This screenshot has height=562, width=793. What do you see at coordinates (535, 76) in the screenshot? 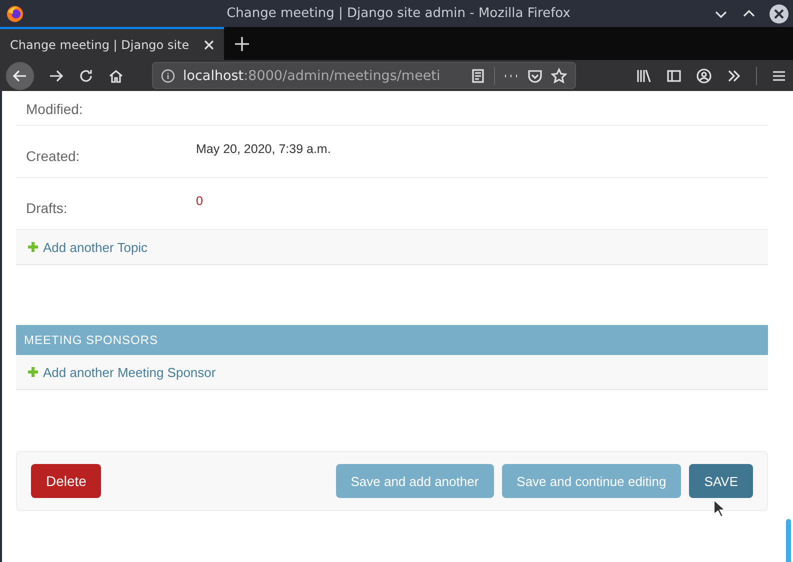
I see `pocket-icon` at bounding box center [535, 76].